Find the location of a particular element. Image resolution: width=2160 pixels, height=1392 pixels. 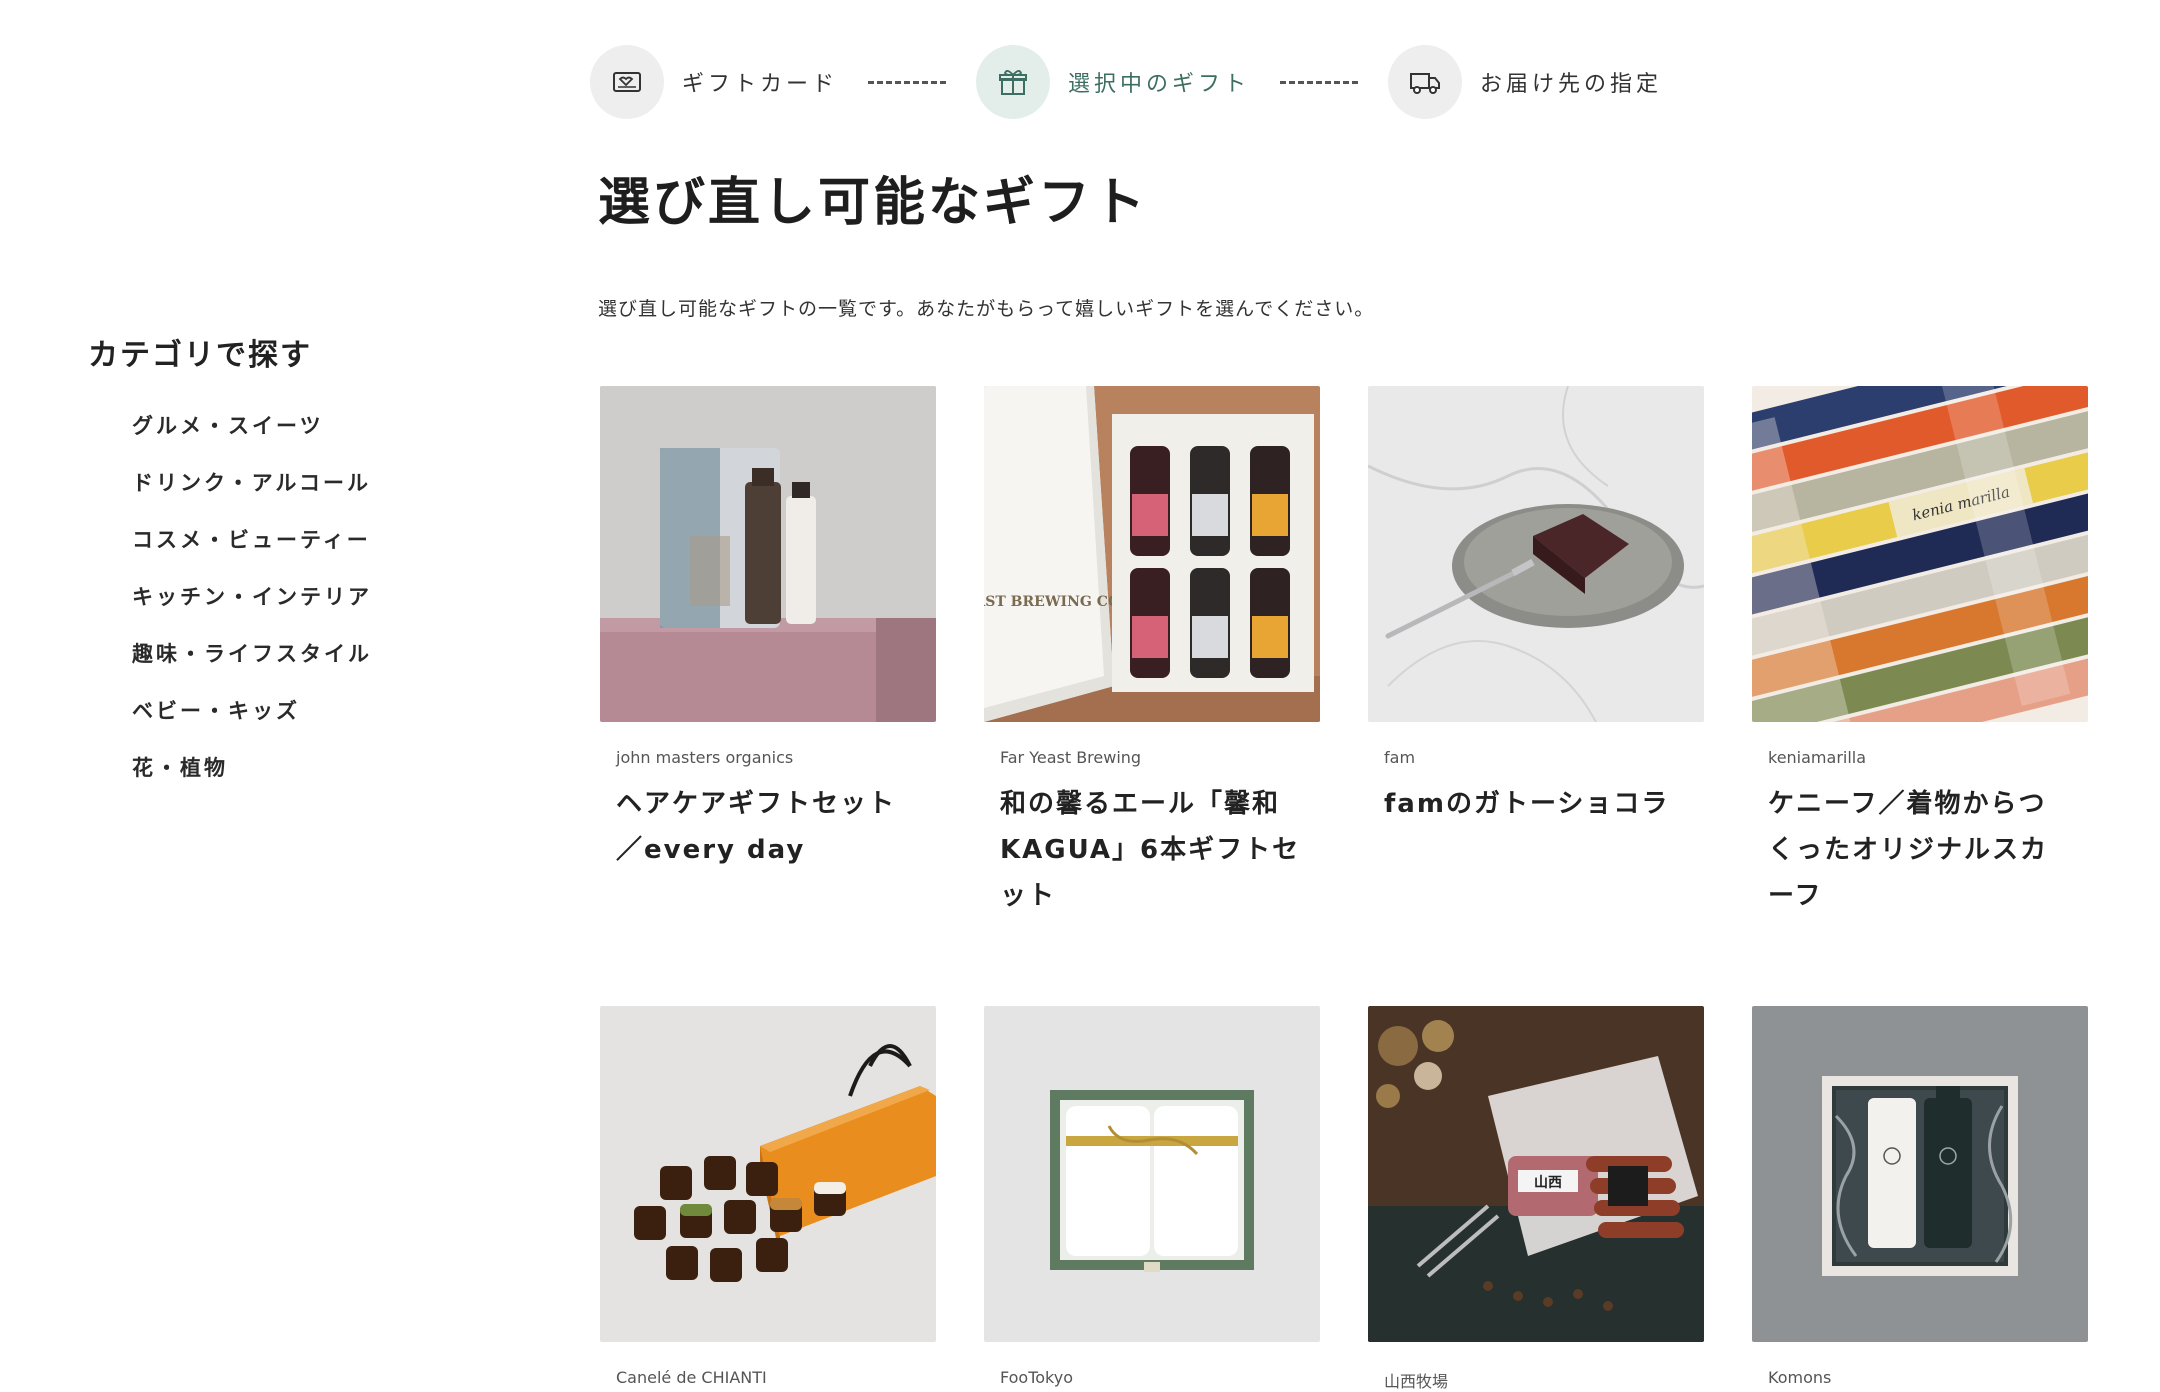

category-drink-alcohol: ドリンク・アルコール is located at coordinates (280, 483).